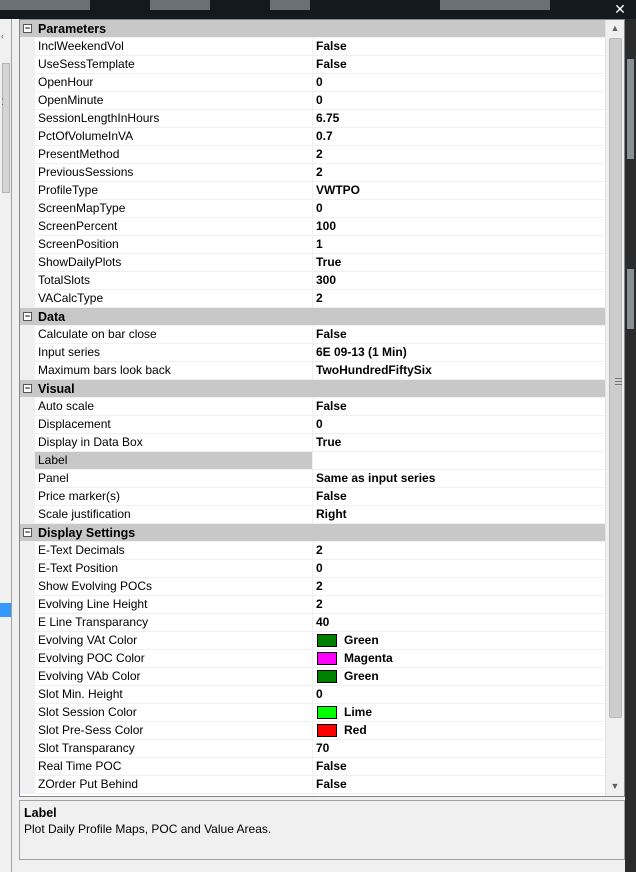 The height and width of the screenshot is (872, 636). What do you see at coordinates (174, 442) in the screenshot?
I see `property-name: Display in Data Box` at bounding box center [174, 442].